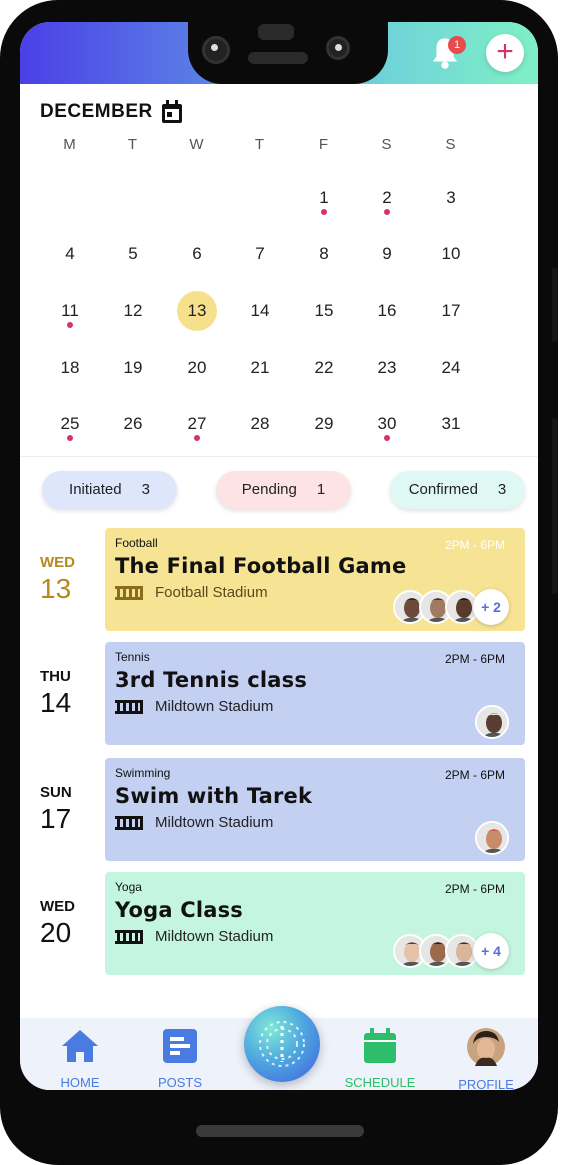 This screenshot has width=564, height=1165. What do you see at coordinates (491, 607) in the screenshot?
I see `more-attendees-count: + 2` at bounding box center [491, 607].